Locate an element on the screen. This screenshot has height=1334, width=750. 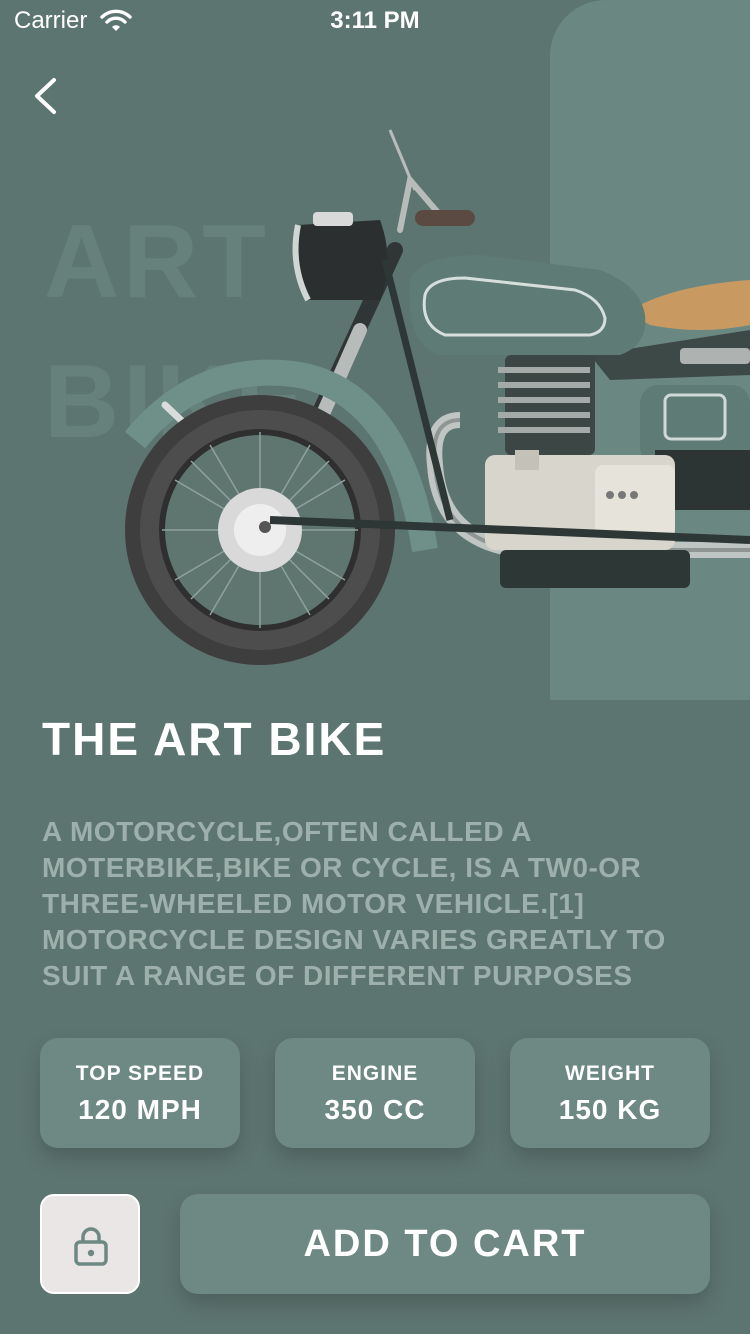
lock-icon is located at coordinates (91, 1246).